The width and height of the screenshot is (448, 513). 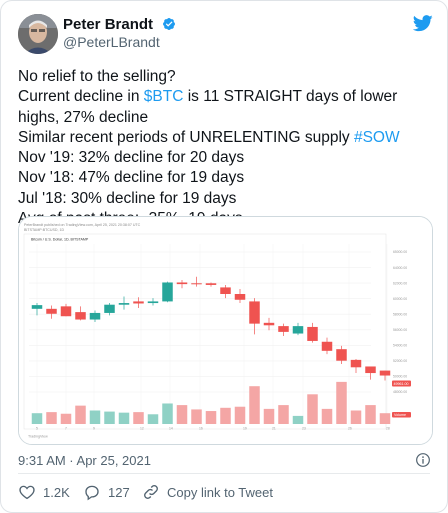 I want to click on x-tick-label: 9, so click(x=94, y=429).